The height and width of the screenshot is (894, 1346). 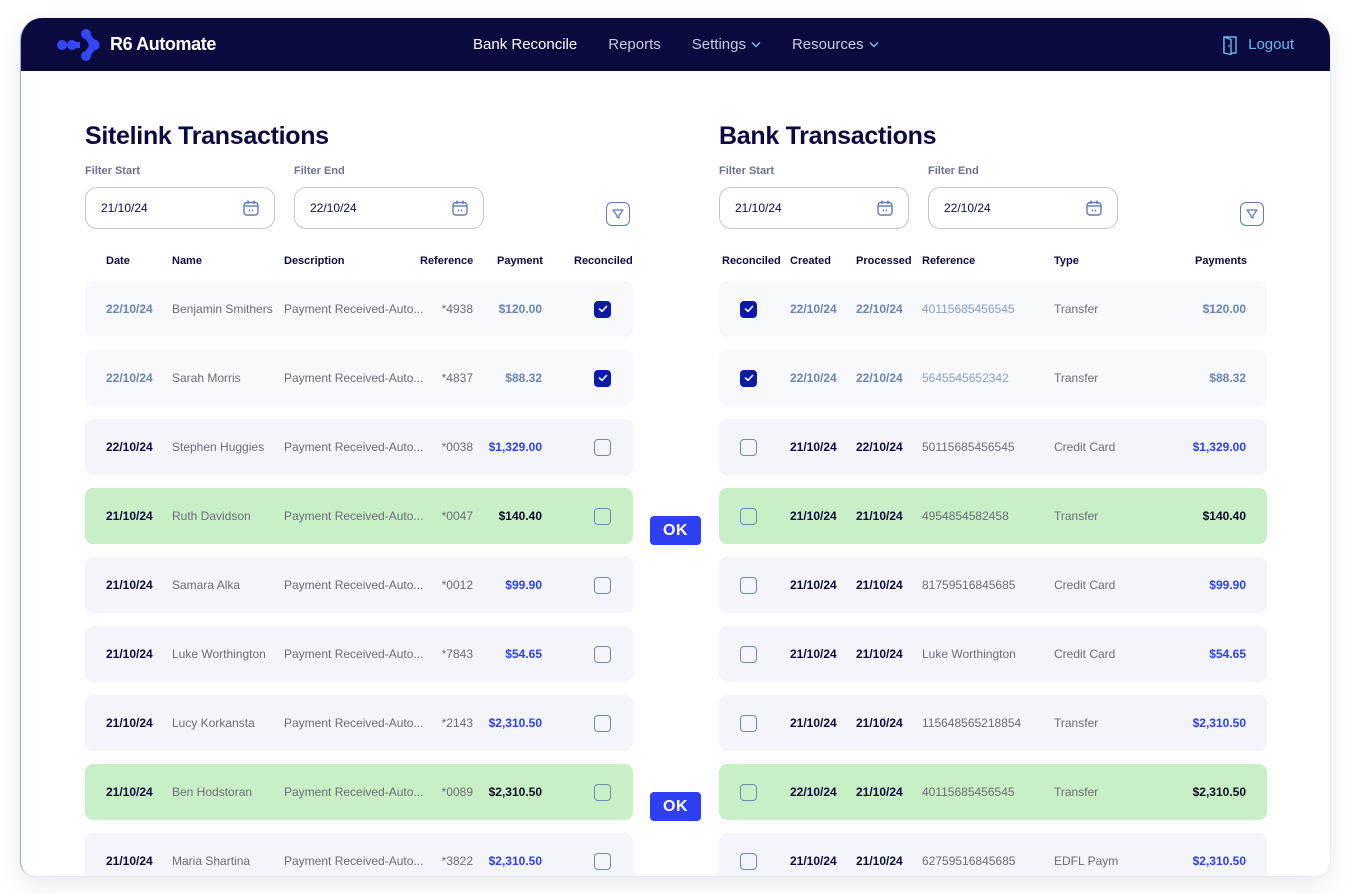 What do you see at coordinates (457, 654) in the screenshot?
I see `row-reference: *7843` at bounding box center [457, 654].